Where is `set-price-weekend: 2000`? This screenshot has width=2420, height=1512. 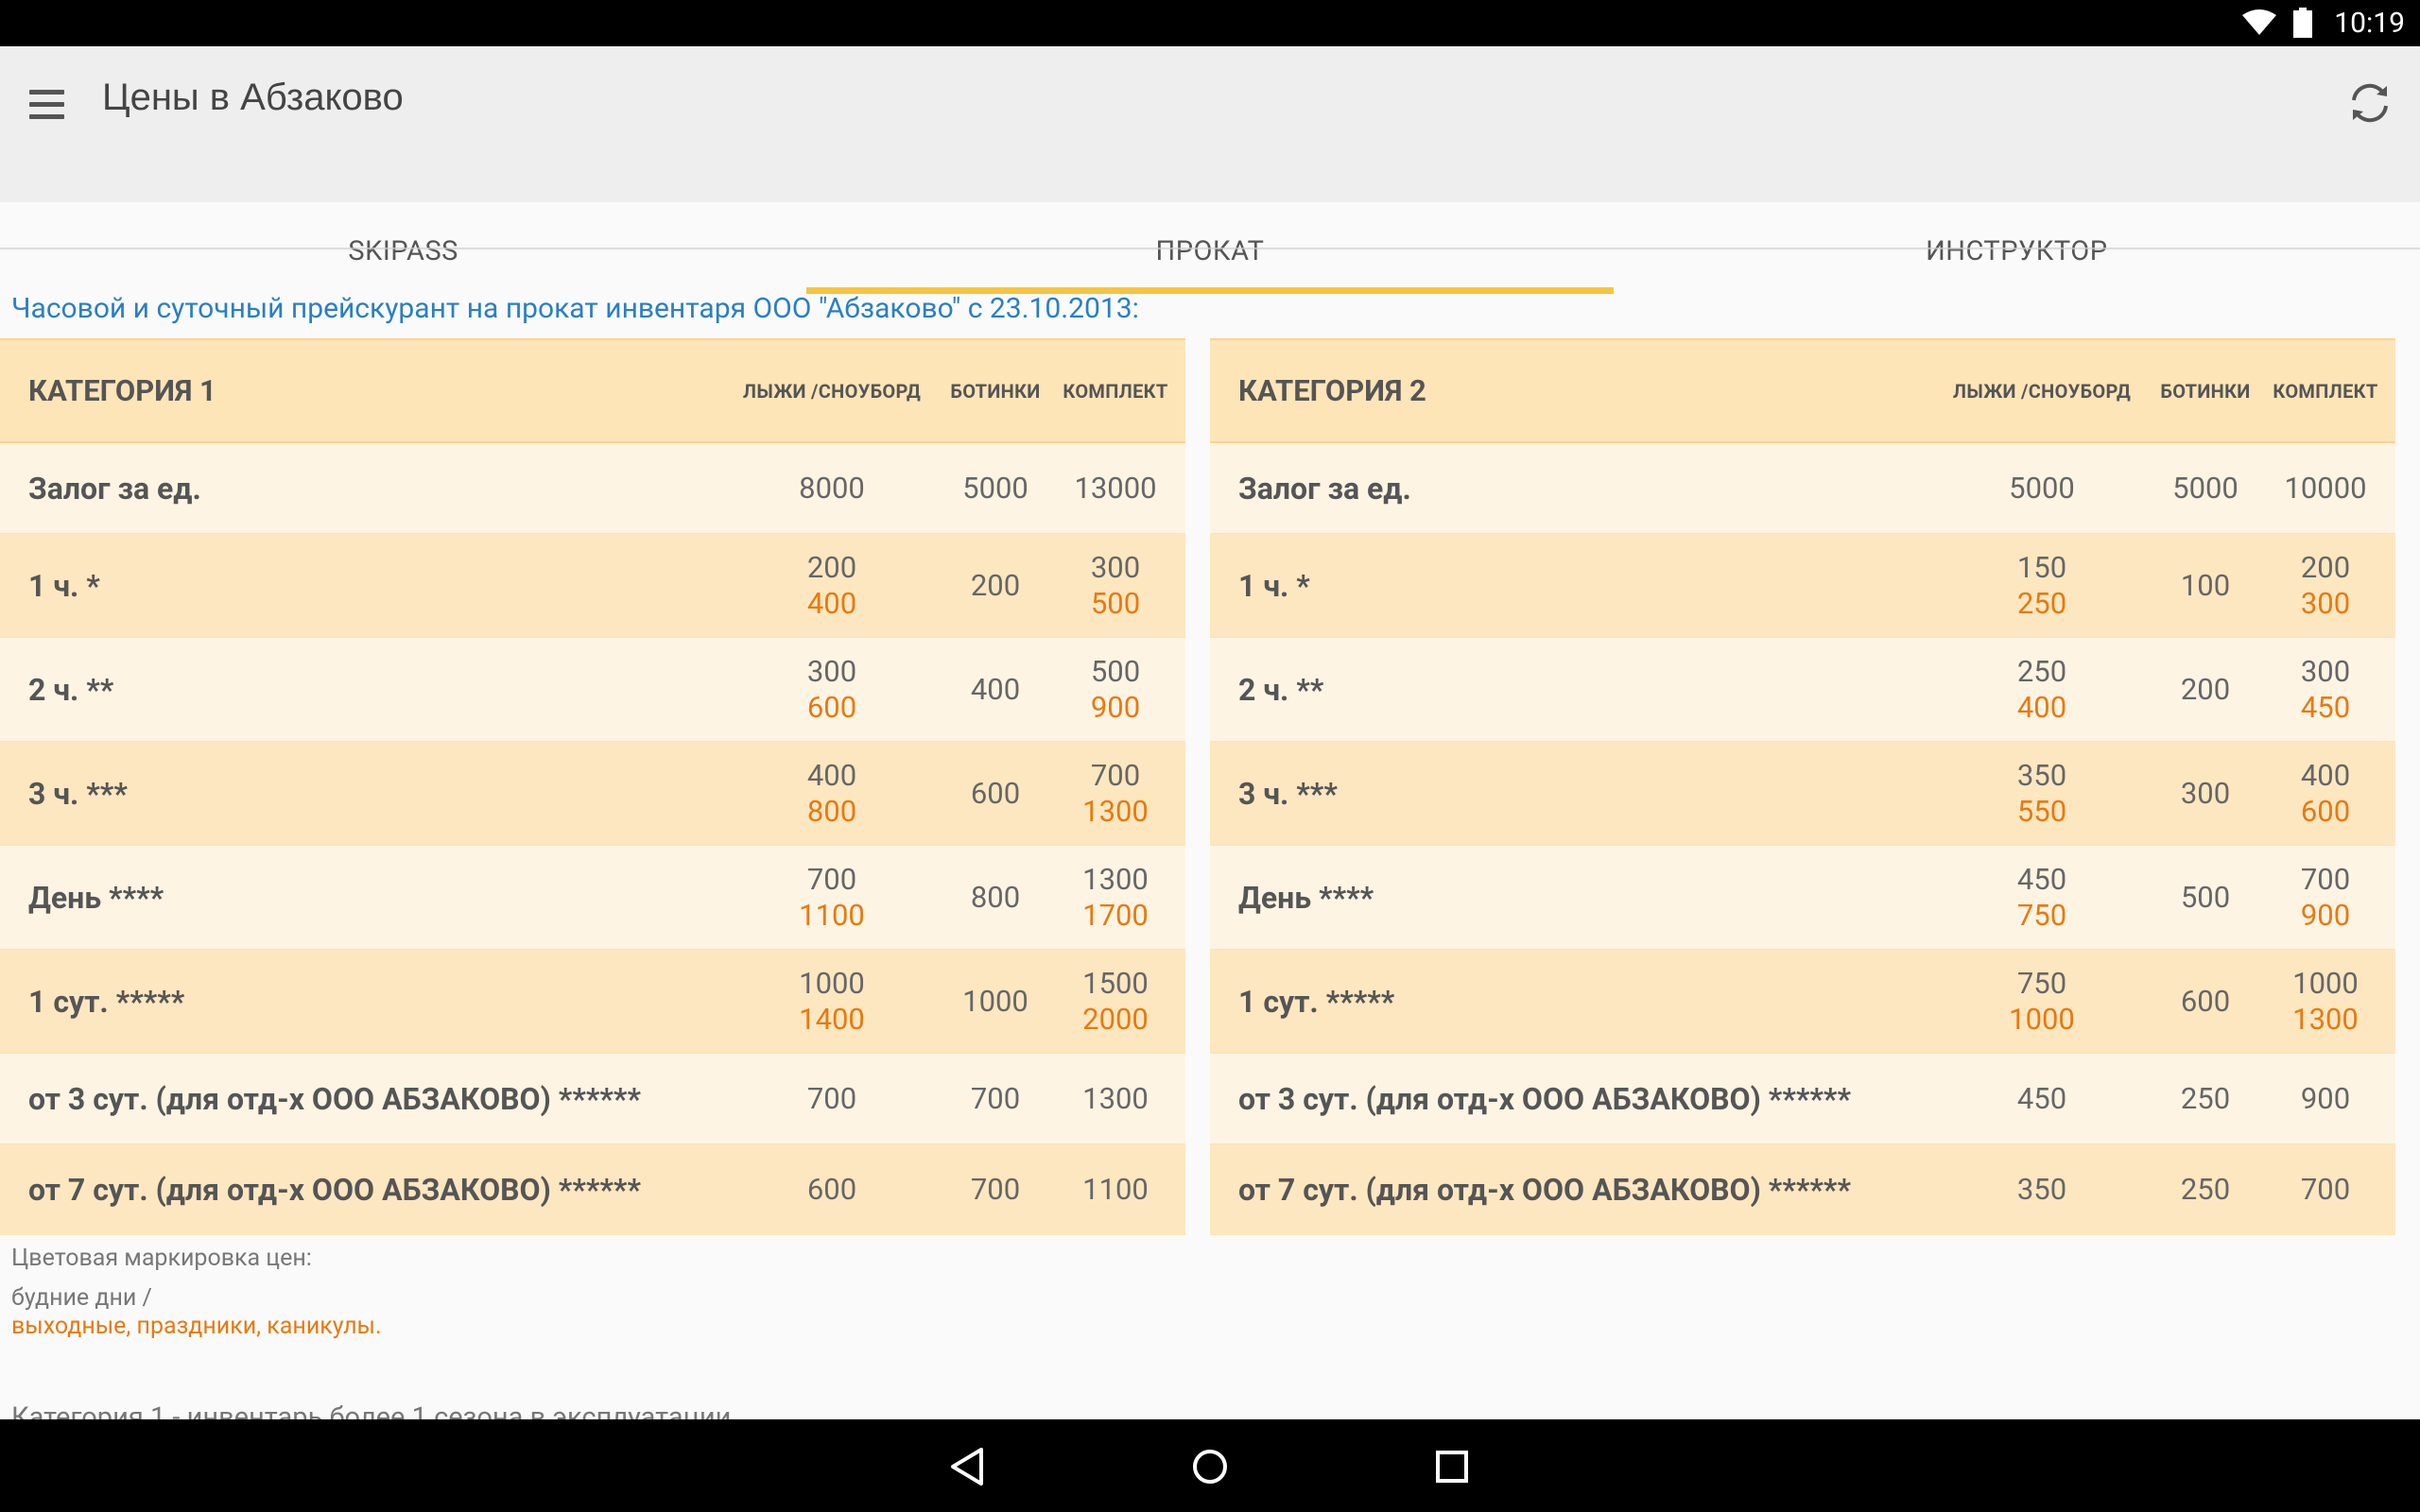
set-price-weekend: 2000 is located at coordinates (1115, 1019).